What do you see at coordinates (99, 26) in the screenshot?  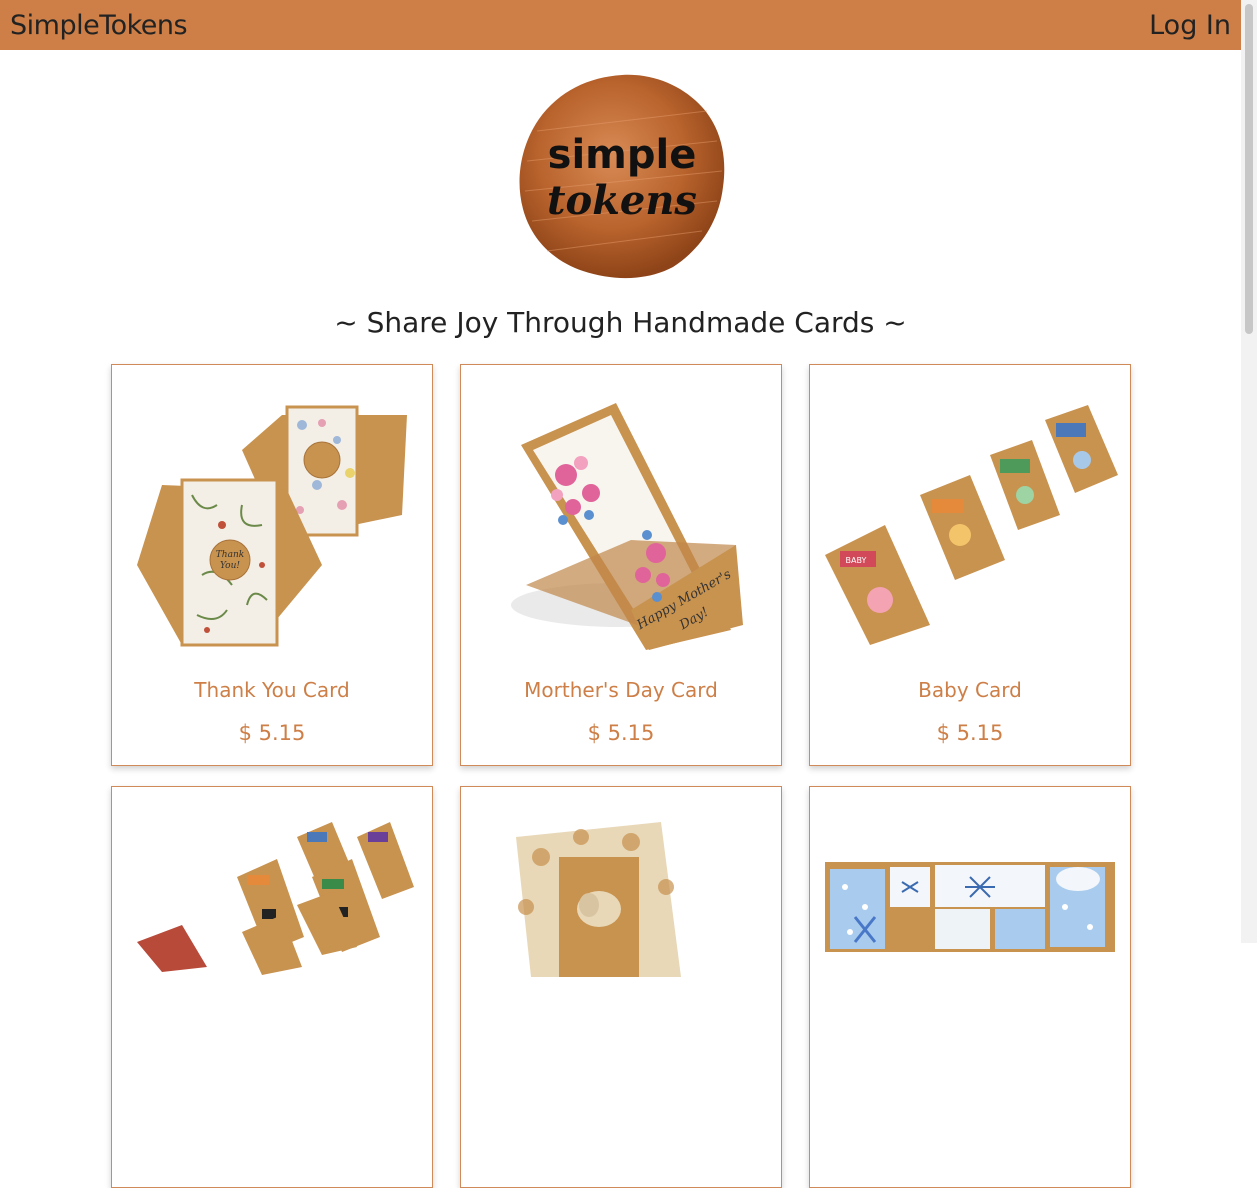 I see `brand-link: SimpleTokens` at bounding box center [99, 26].